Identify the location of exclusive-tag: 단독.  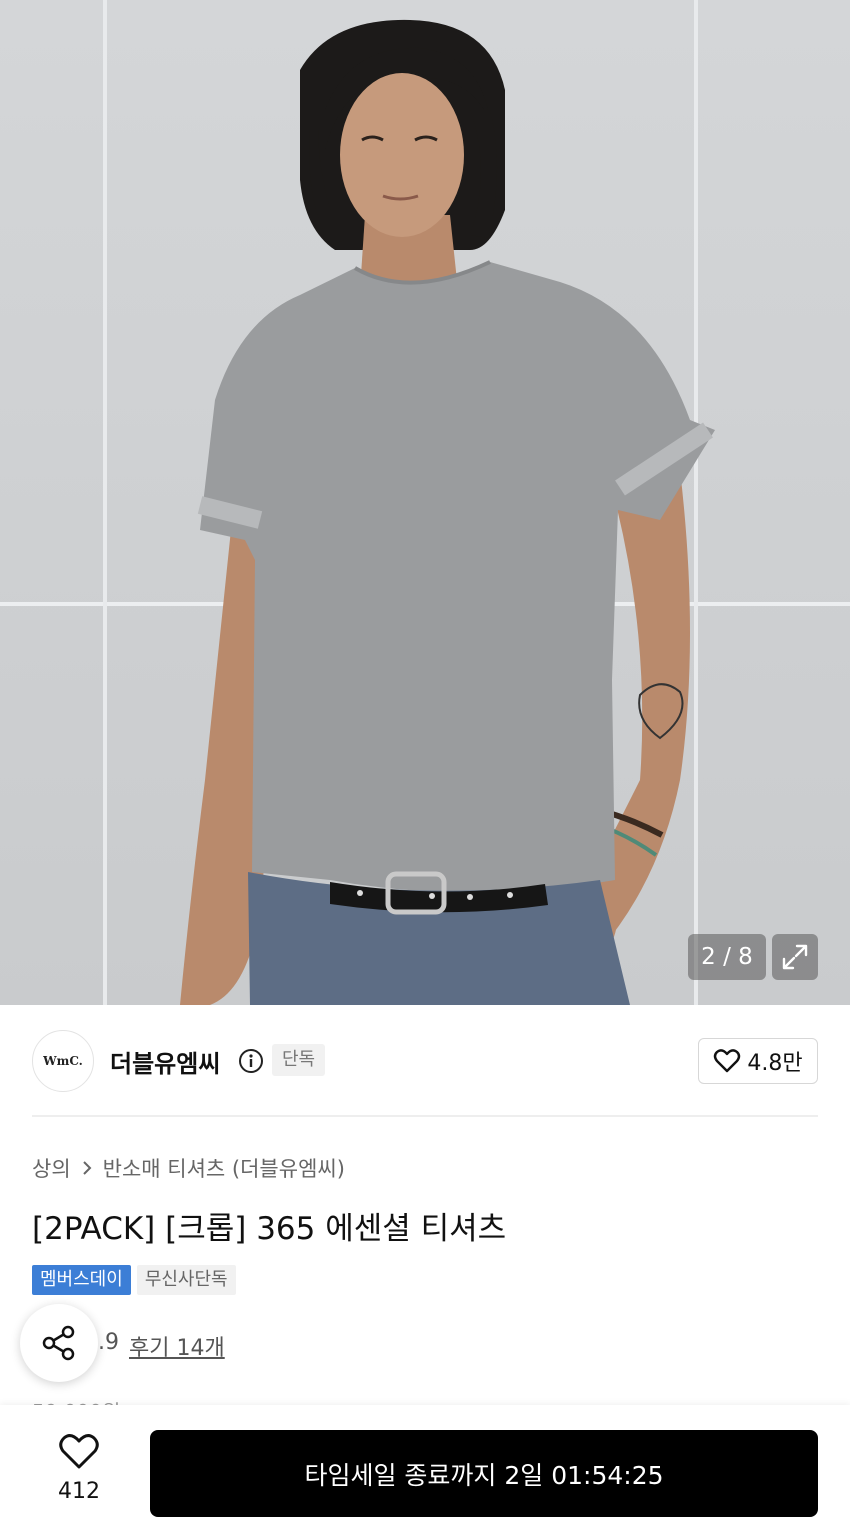
(299, 1060).